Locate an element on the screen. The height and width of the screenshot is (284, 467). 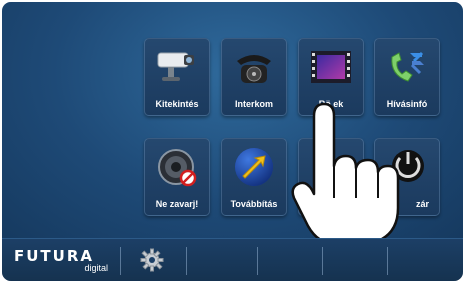
logo-brand: FUTURA is located at coordinates (54, 256).